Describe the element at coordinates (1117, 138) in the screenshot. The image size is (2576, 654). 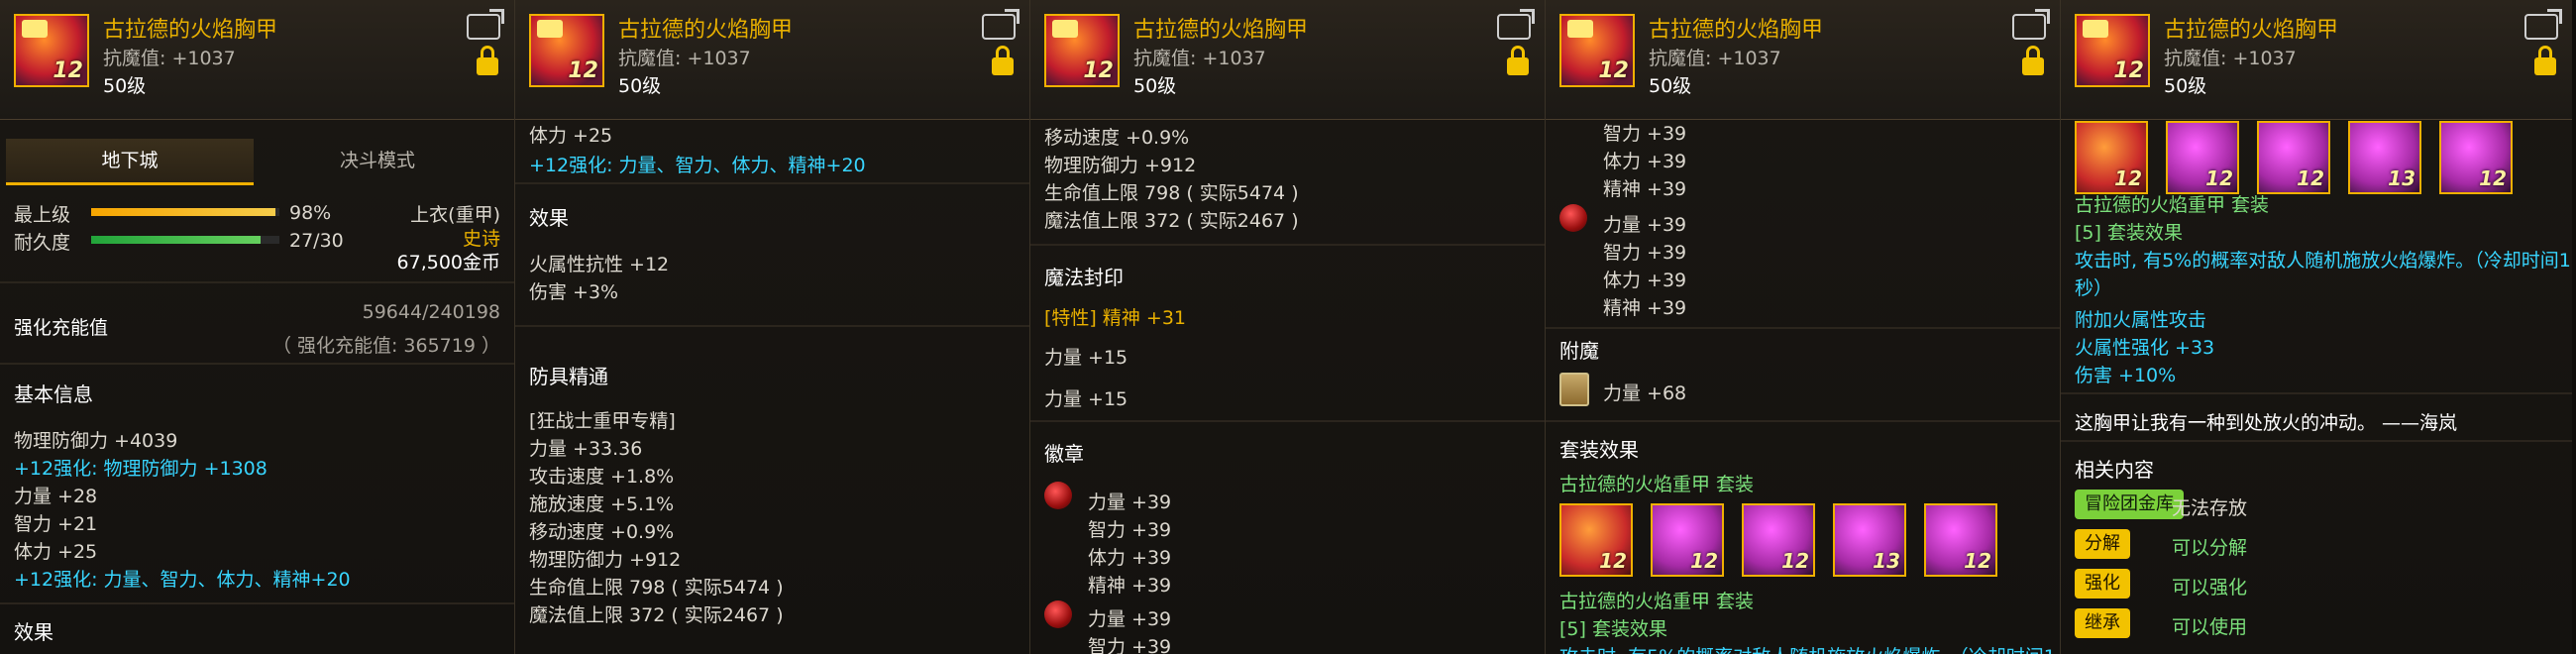
I see `line: 移动速度 +0.9%` at that location.